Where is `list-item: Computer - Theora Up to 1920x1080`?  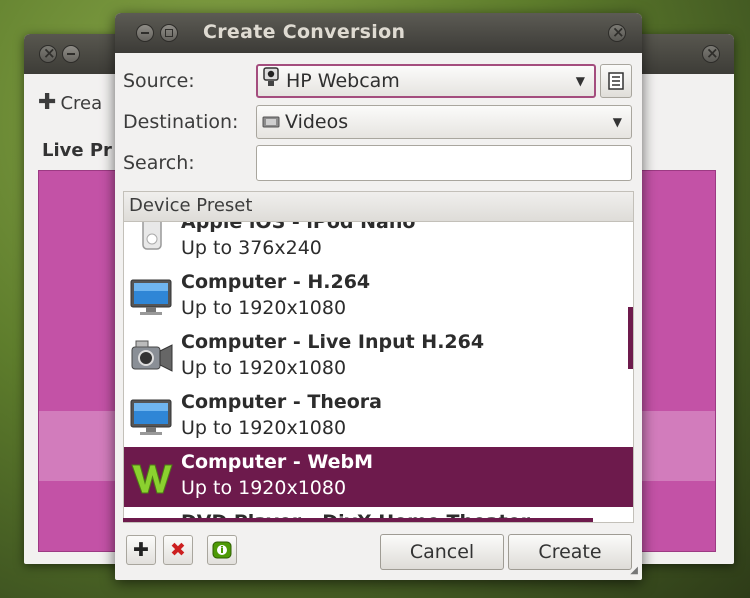
list-item: Computer - Theora Up to 1920x1080 is located at coordinates (378, 417).